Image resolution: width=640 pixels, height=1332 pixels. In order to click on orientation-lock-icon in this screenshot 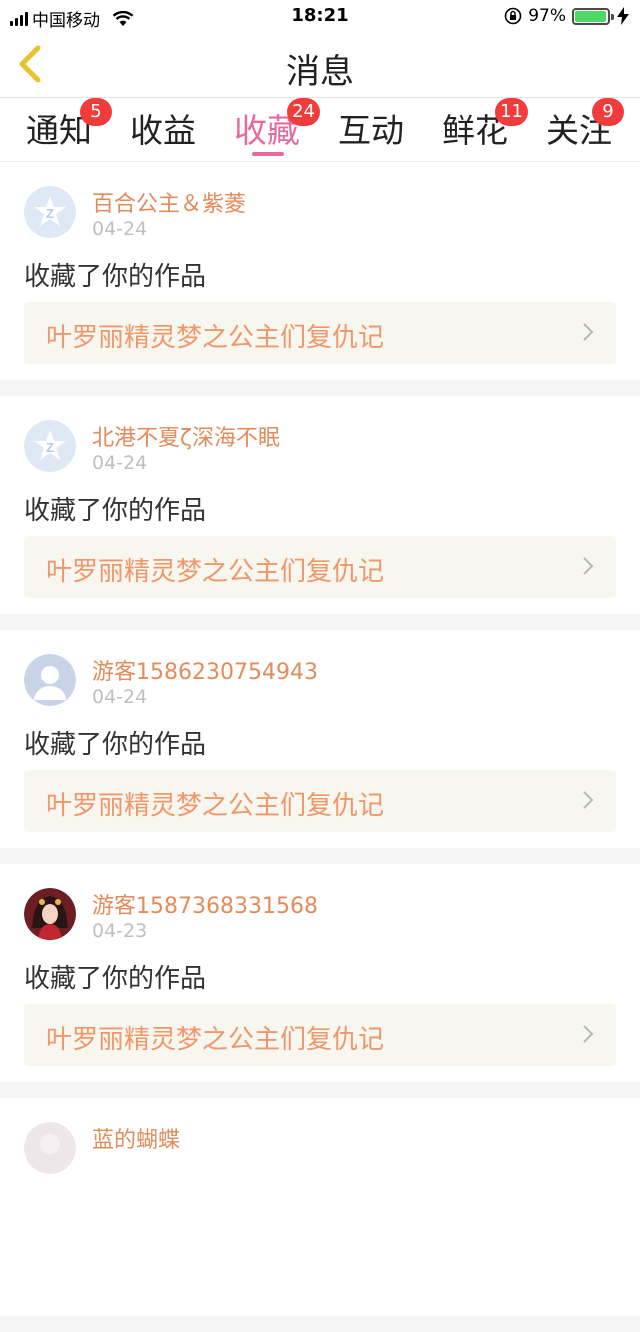, I will do `click(513, 16)`.